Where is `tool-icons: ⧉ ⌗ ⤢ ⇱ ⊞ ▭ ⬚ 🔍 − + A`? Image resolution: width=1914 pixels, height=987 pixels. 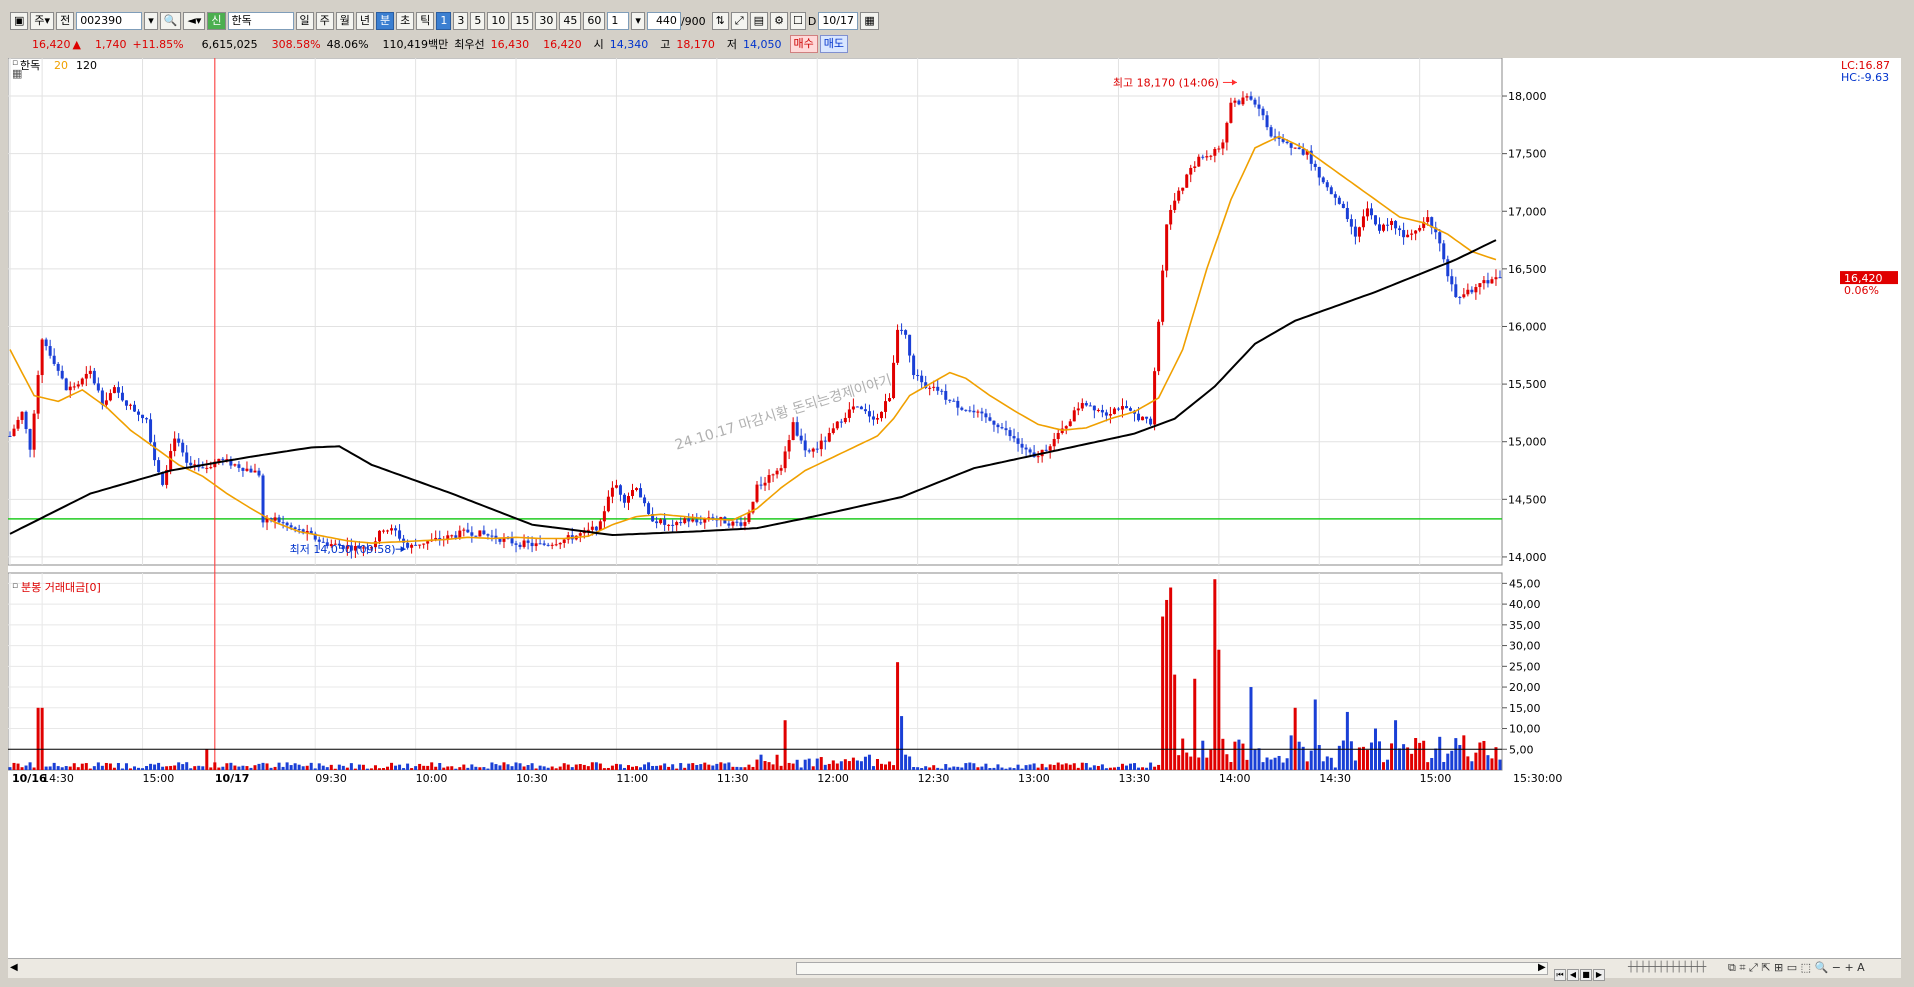 tool-icons: ⧉ ⌗ ⤢ ⇱ ⊞ ▭ ⬚ 🔍 − + A is located at coordinates (1796, 968).